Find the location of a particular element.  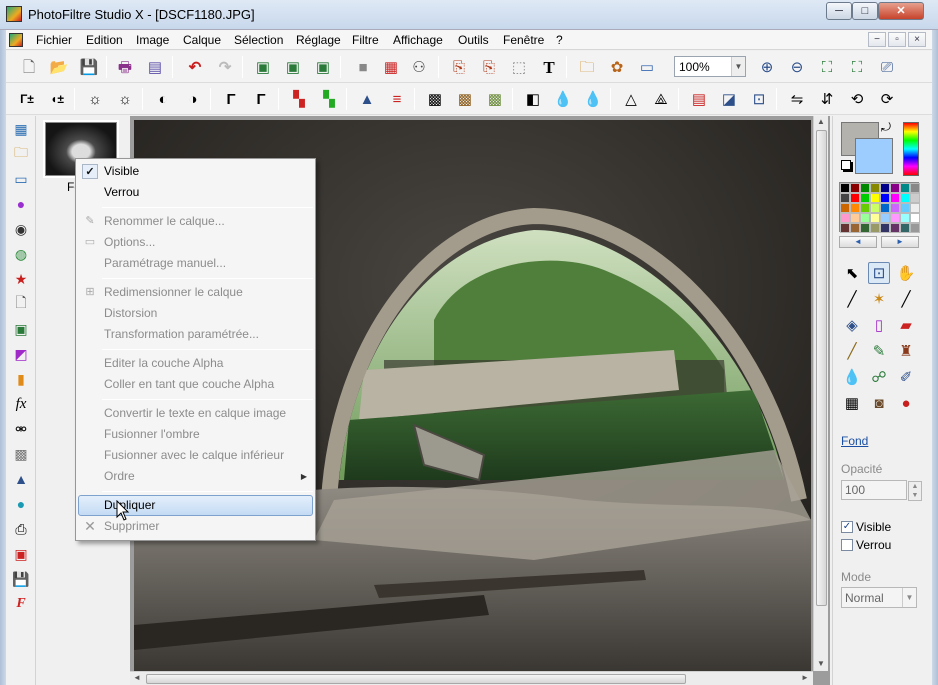

mdi-minimize-button: − is located at coordinates (877, 39).